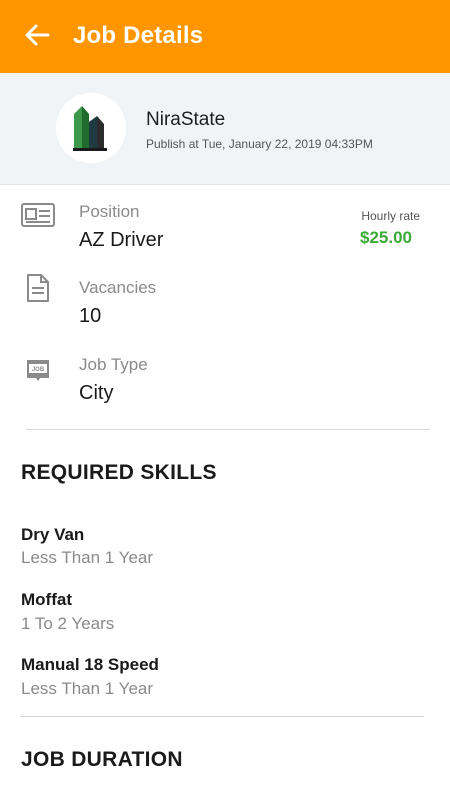 Image resolution: width=450 pixels, height=800 pixels. What do you see at coordinates (259, 144) in the screenshot?
I see `publish-date: Publish at Tue, January 22, 2019 04:33PM` at bounding box center [259, 144].